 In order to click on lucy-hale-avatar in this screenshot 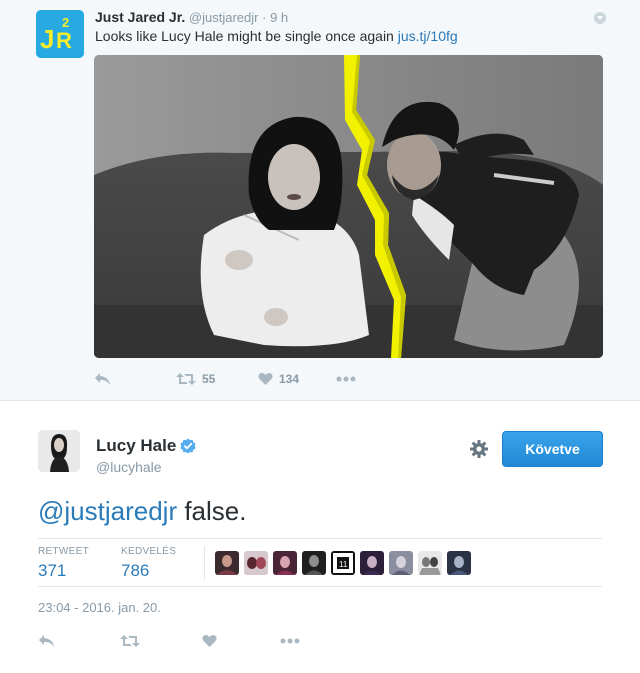, I will do `click(59, 451)`.